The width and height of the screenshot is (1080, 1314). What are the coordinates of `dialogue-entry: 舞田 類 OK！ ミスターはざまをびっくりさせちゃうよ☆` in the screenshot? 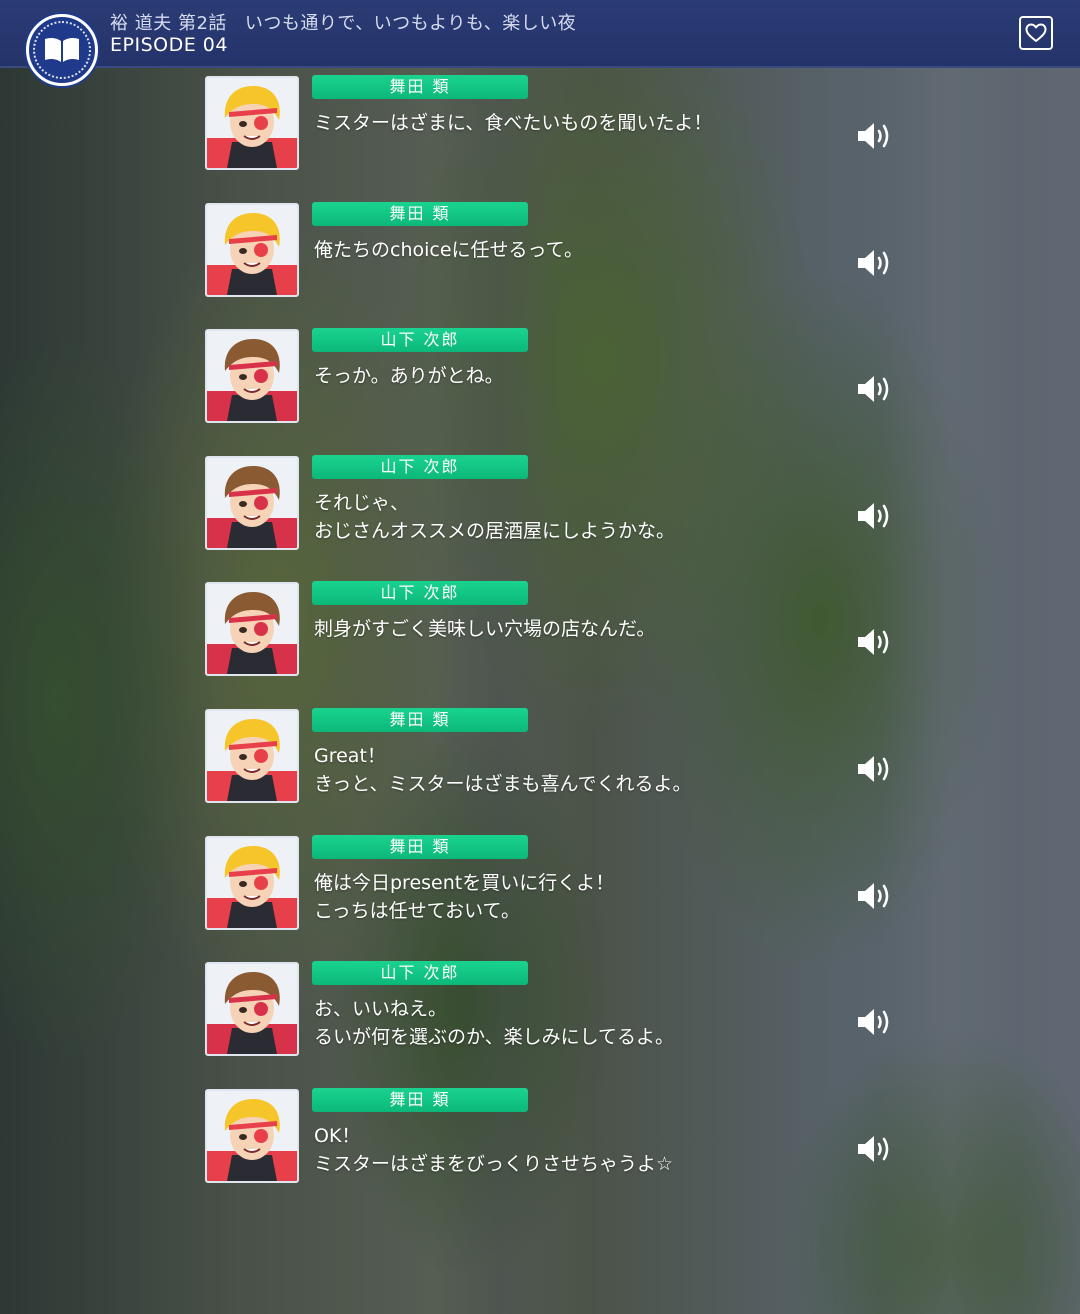 It's located at (555, 1136).